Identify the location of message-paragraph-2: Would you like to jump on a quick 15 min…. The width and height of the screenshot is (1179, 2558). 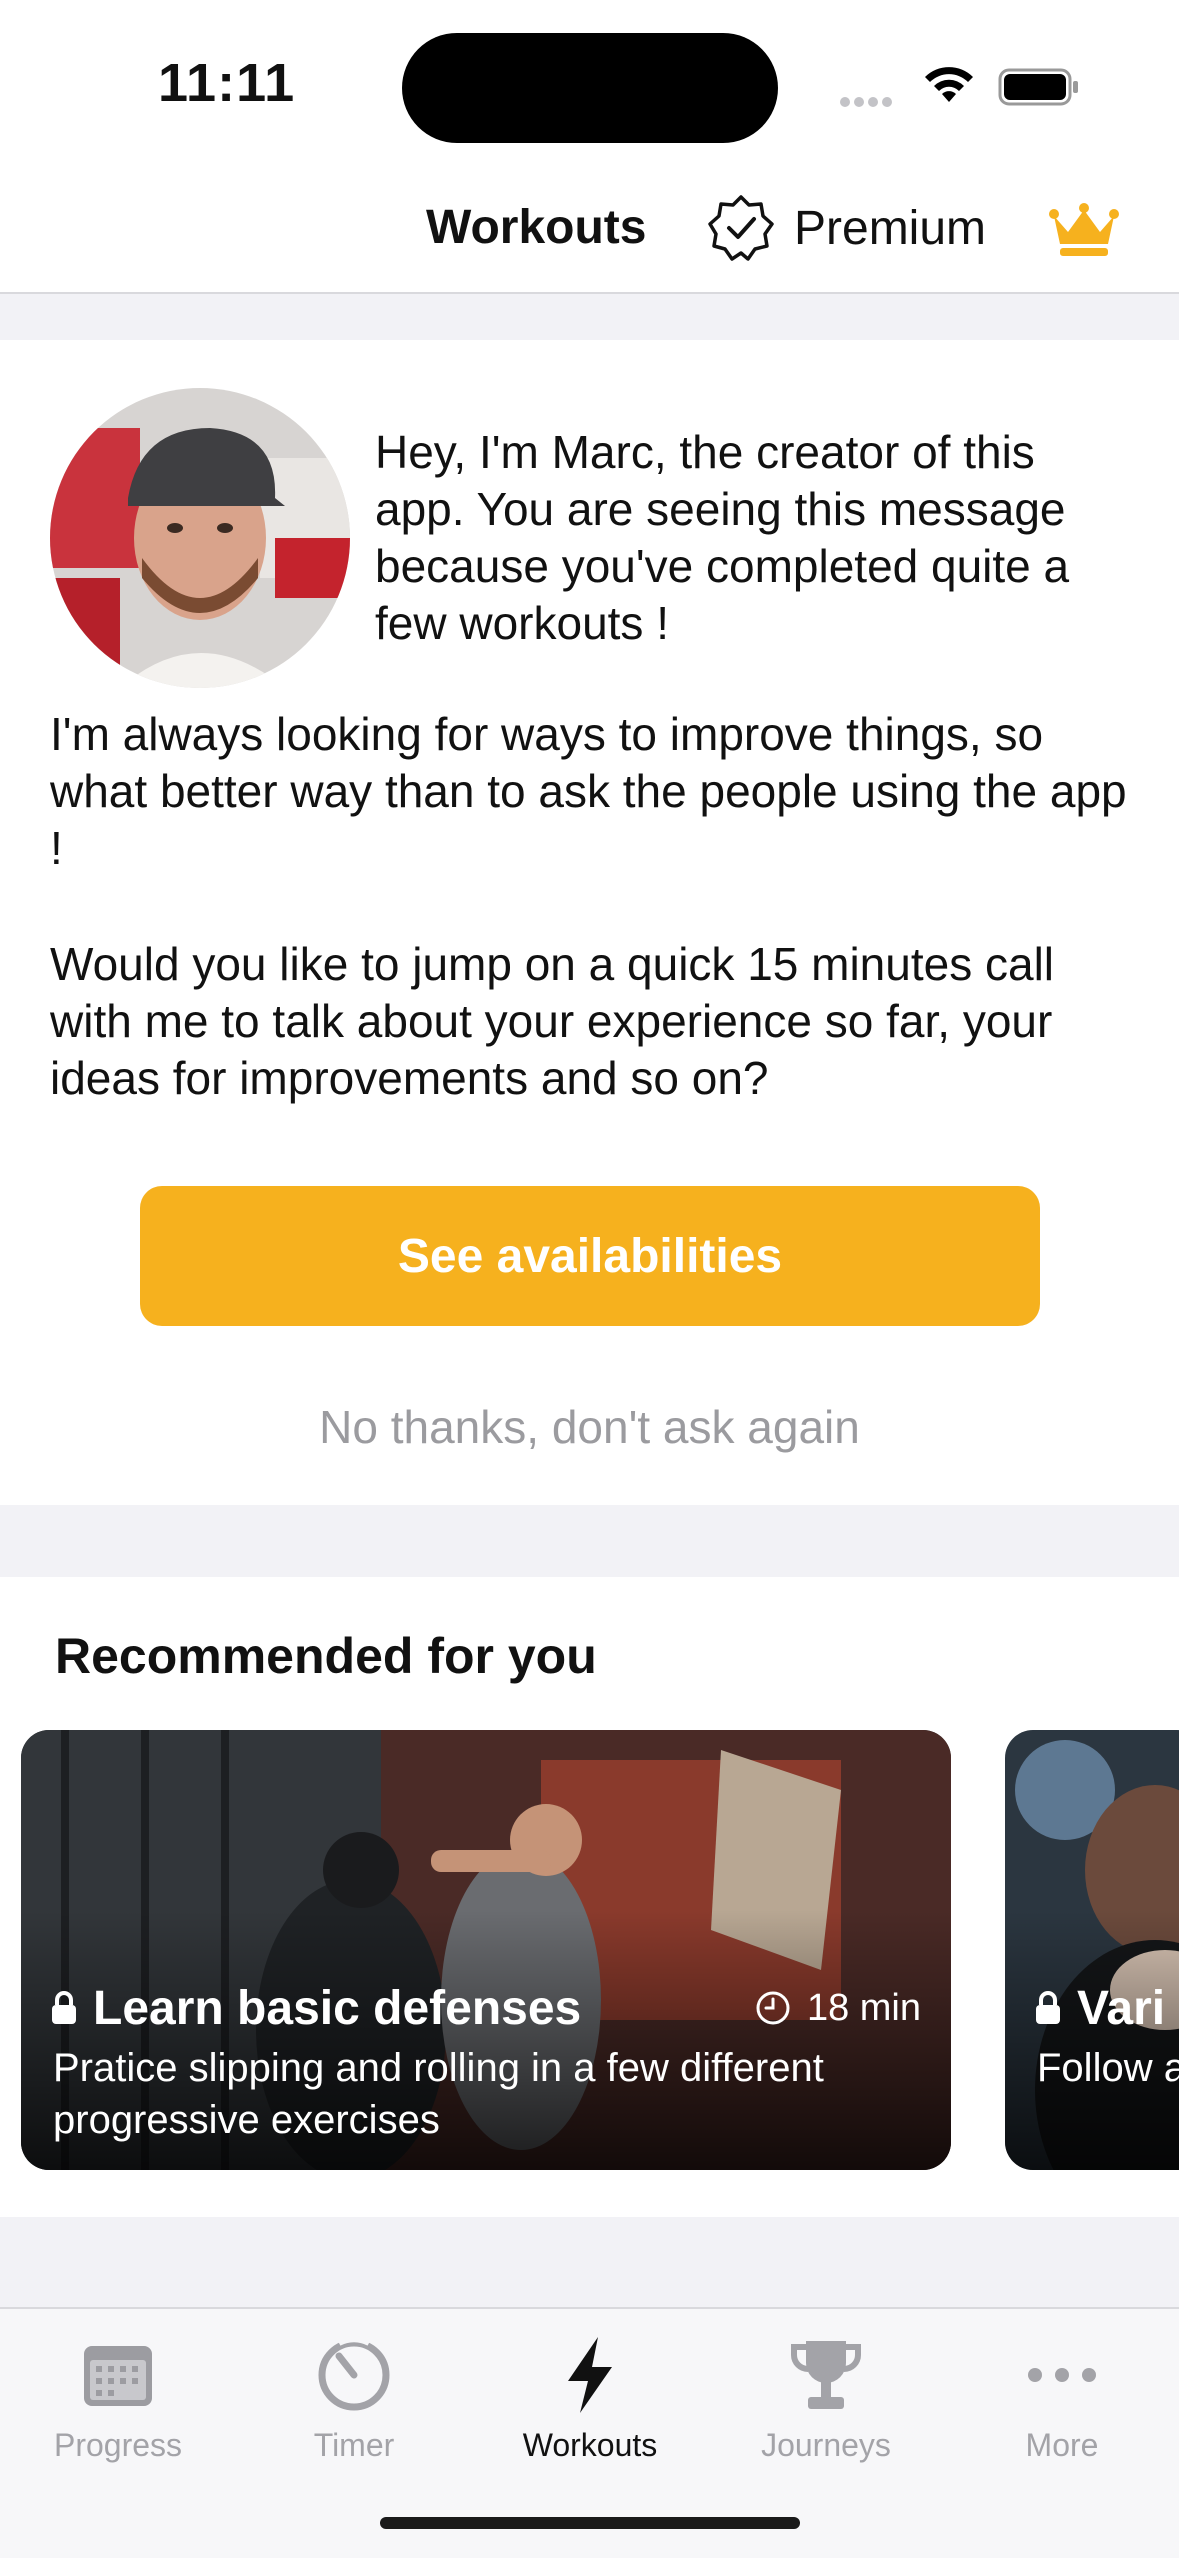
(552, 1021).